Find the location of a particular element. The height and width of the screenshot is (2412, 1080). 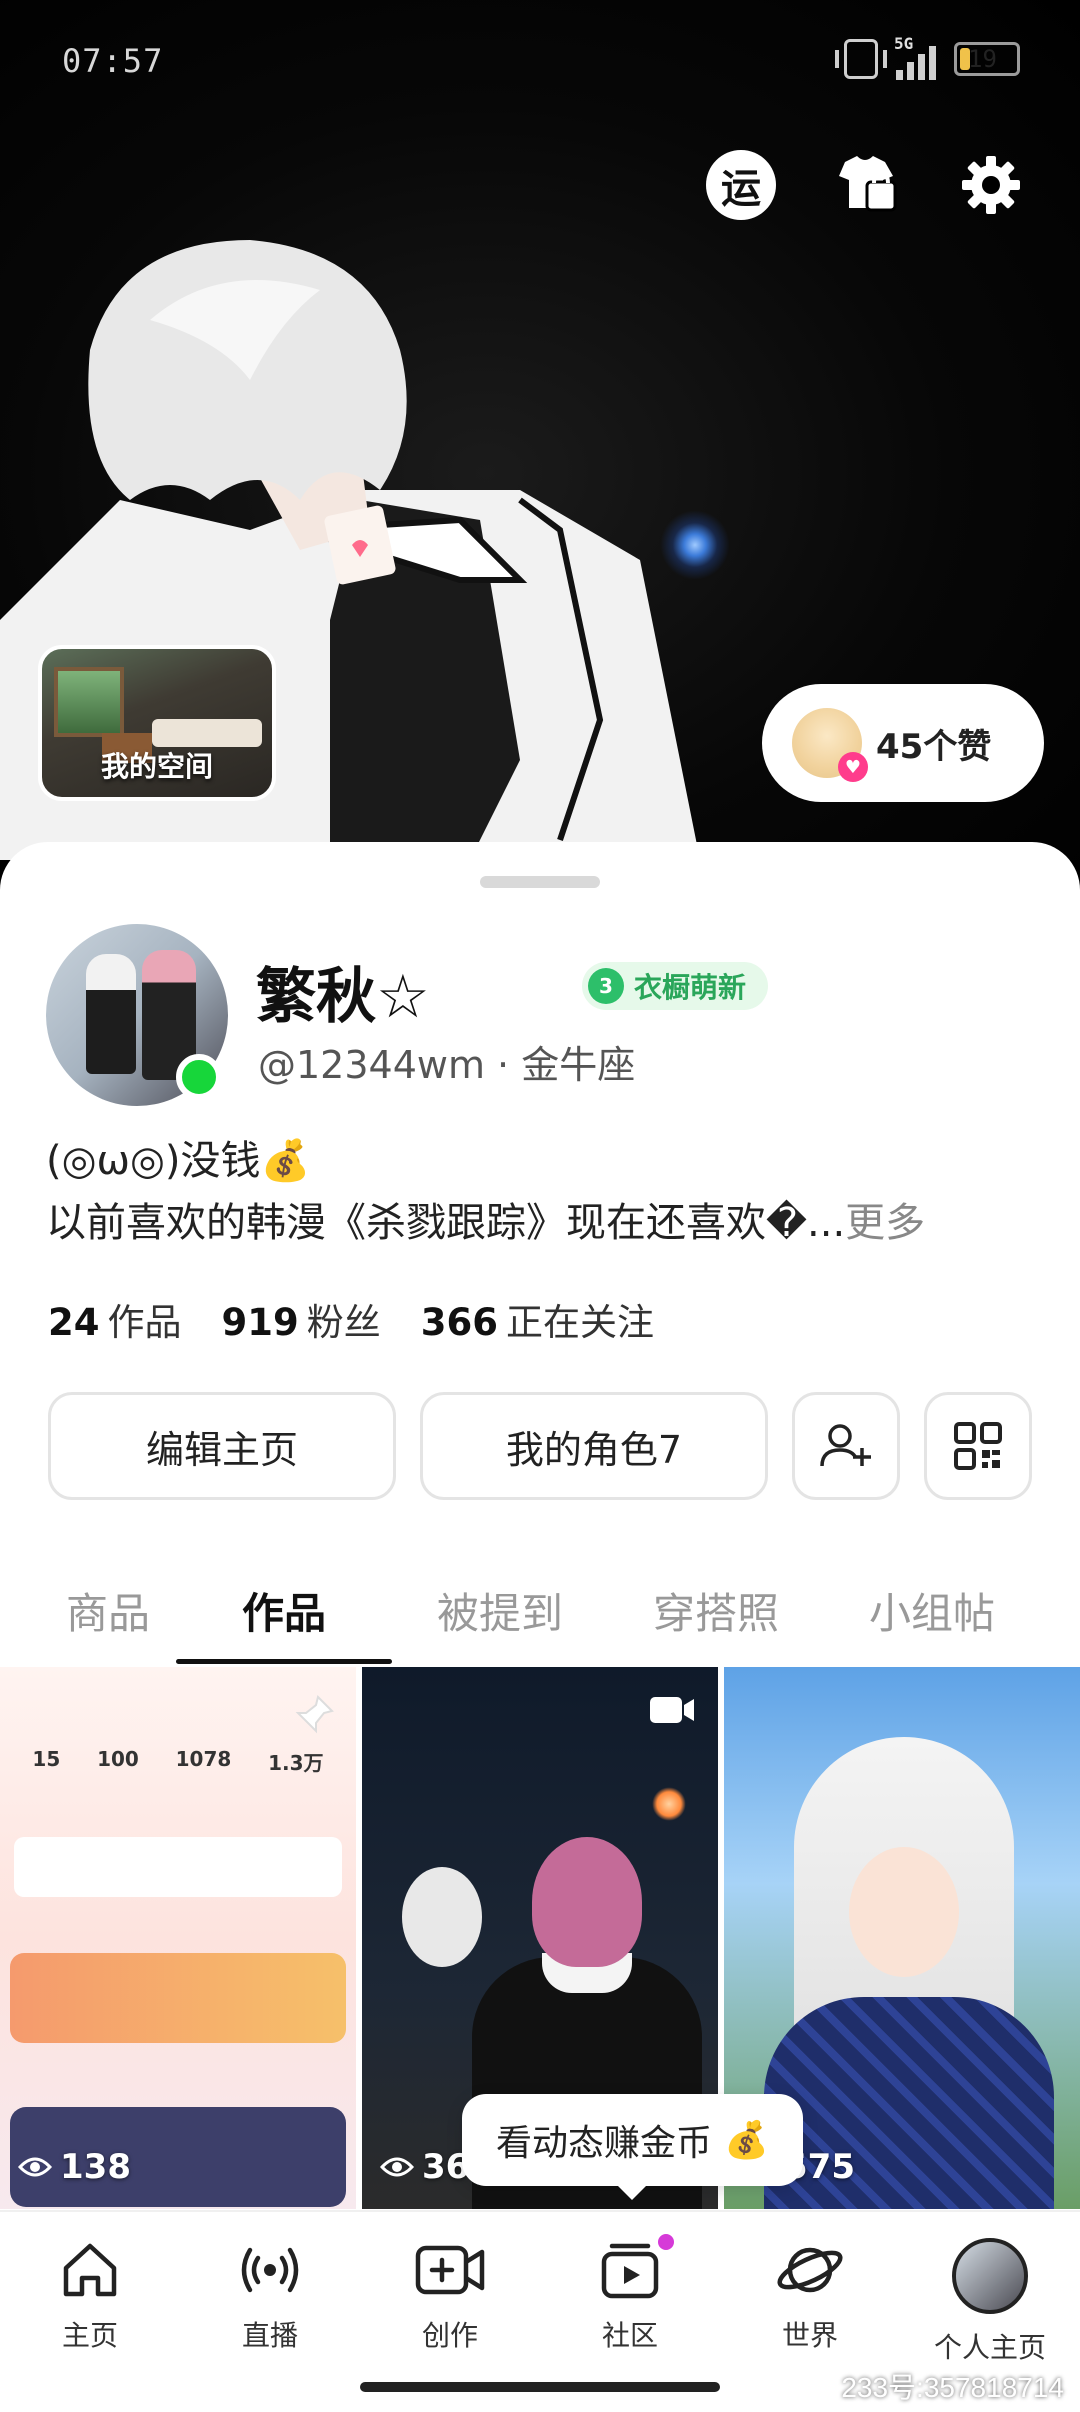

wardrobe-badge: 3 衣橱萌新 is located at coordinates (675, 986).